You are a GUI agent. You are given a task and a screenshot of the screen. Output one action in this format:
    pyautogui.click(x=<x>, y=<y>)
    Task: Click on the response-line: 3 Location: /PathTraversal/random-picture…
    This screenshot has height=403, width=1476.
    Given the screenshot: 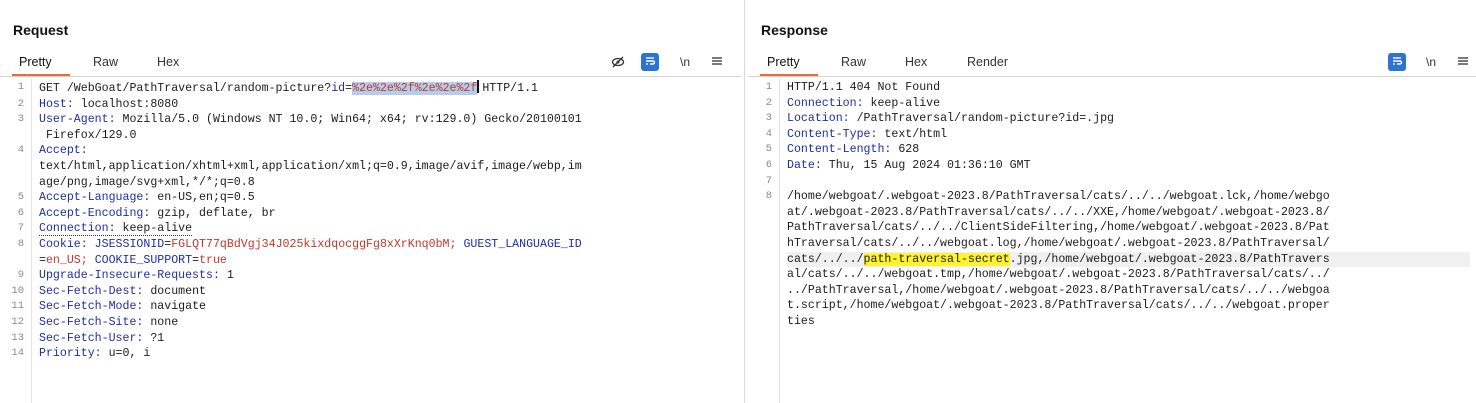 What is the action you would take?
    pyautogui.click(x=940, y=119)
    